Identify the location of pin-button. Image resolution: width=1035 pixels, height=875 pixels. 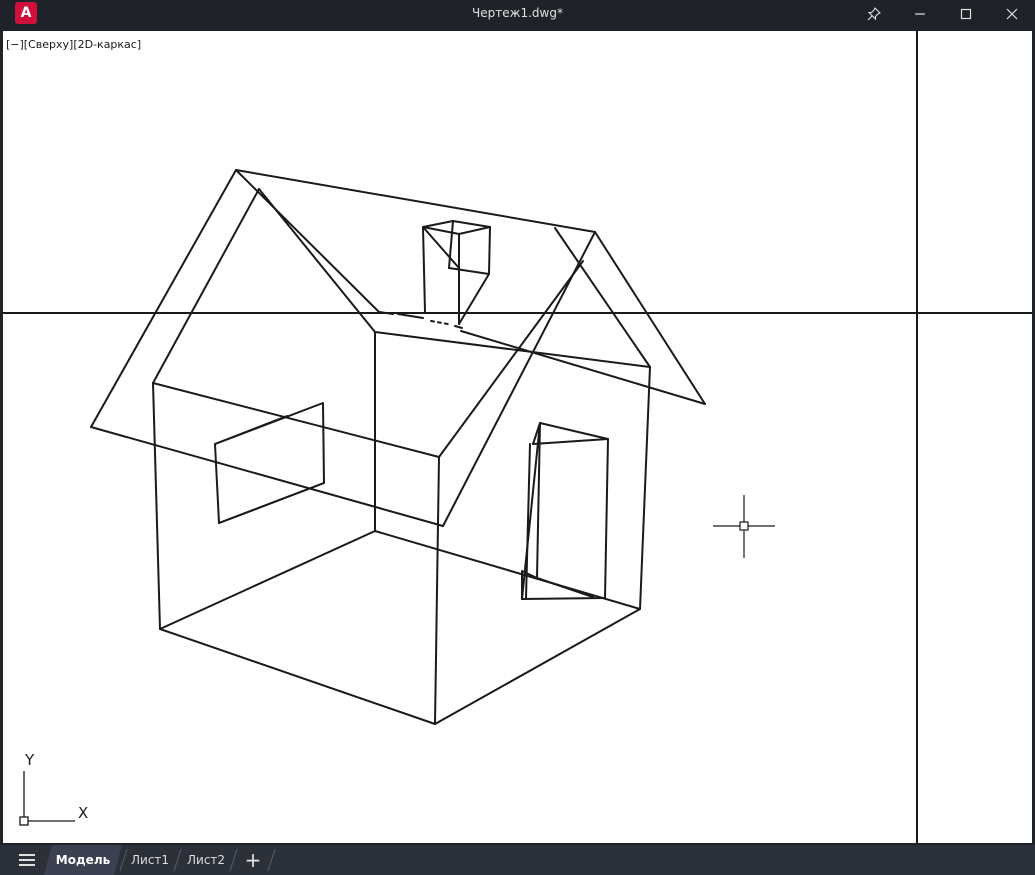
(874, 13).